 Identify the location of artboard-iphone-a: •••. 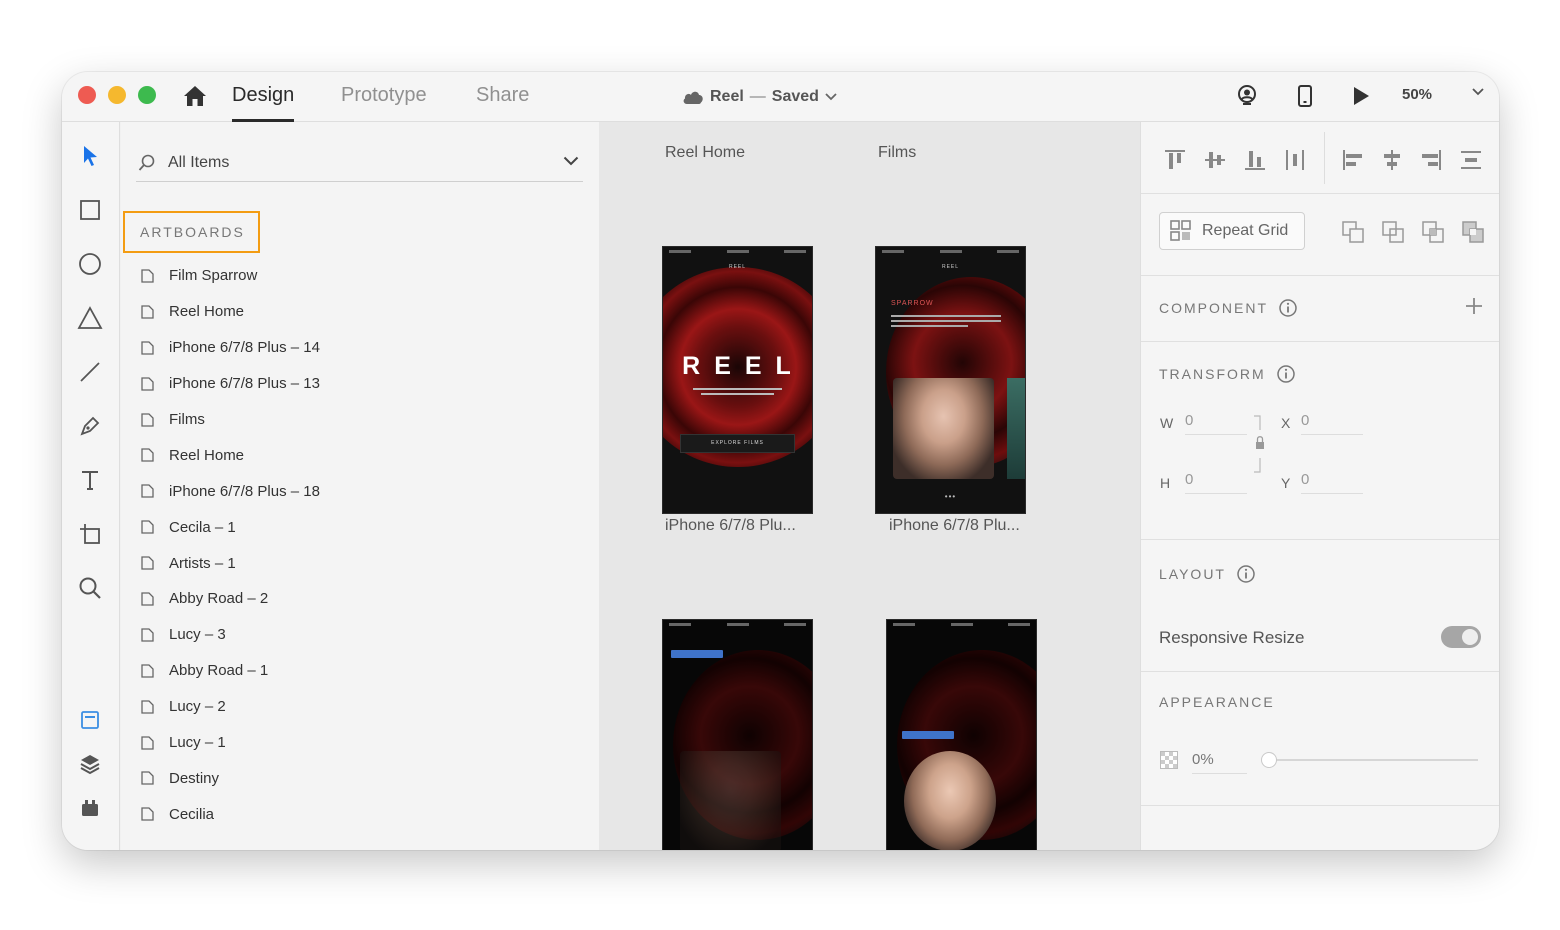
(737, 734).